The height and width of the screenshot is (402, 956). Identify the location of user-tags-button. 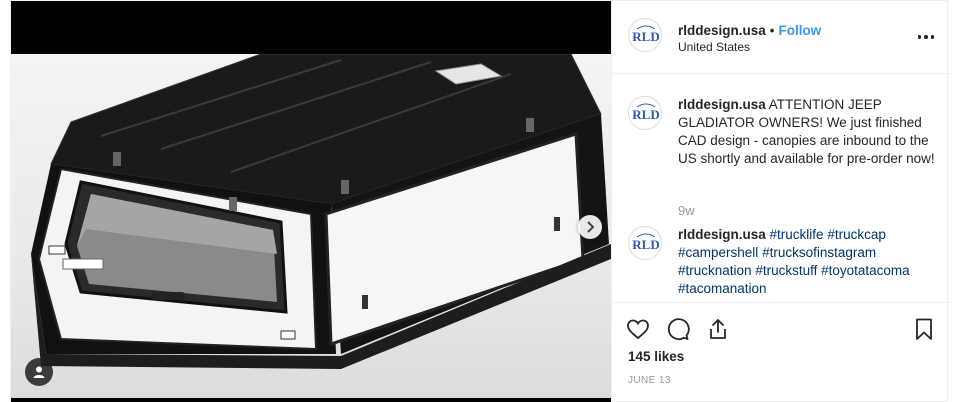
(39, 372).